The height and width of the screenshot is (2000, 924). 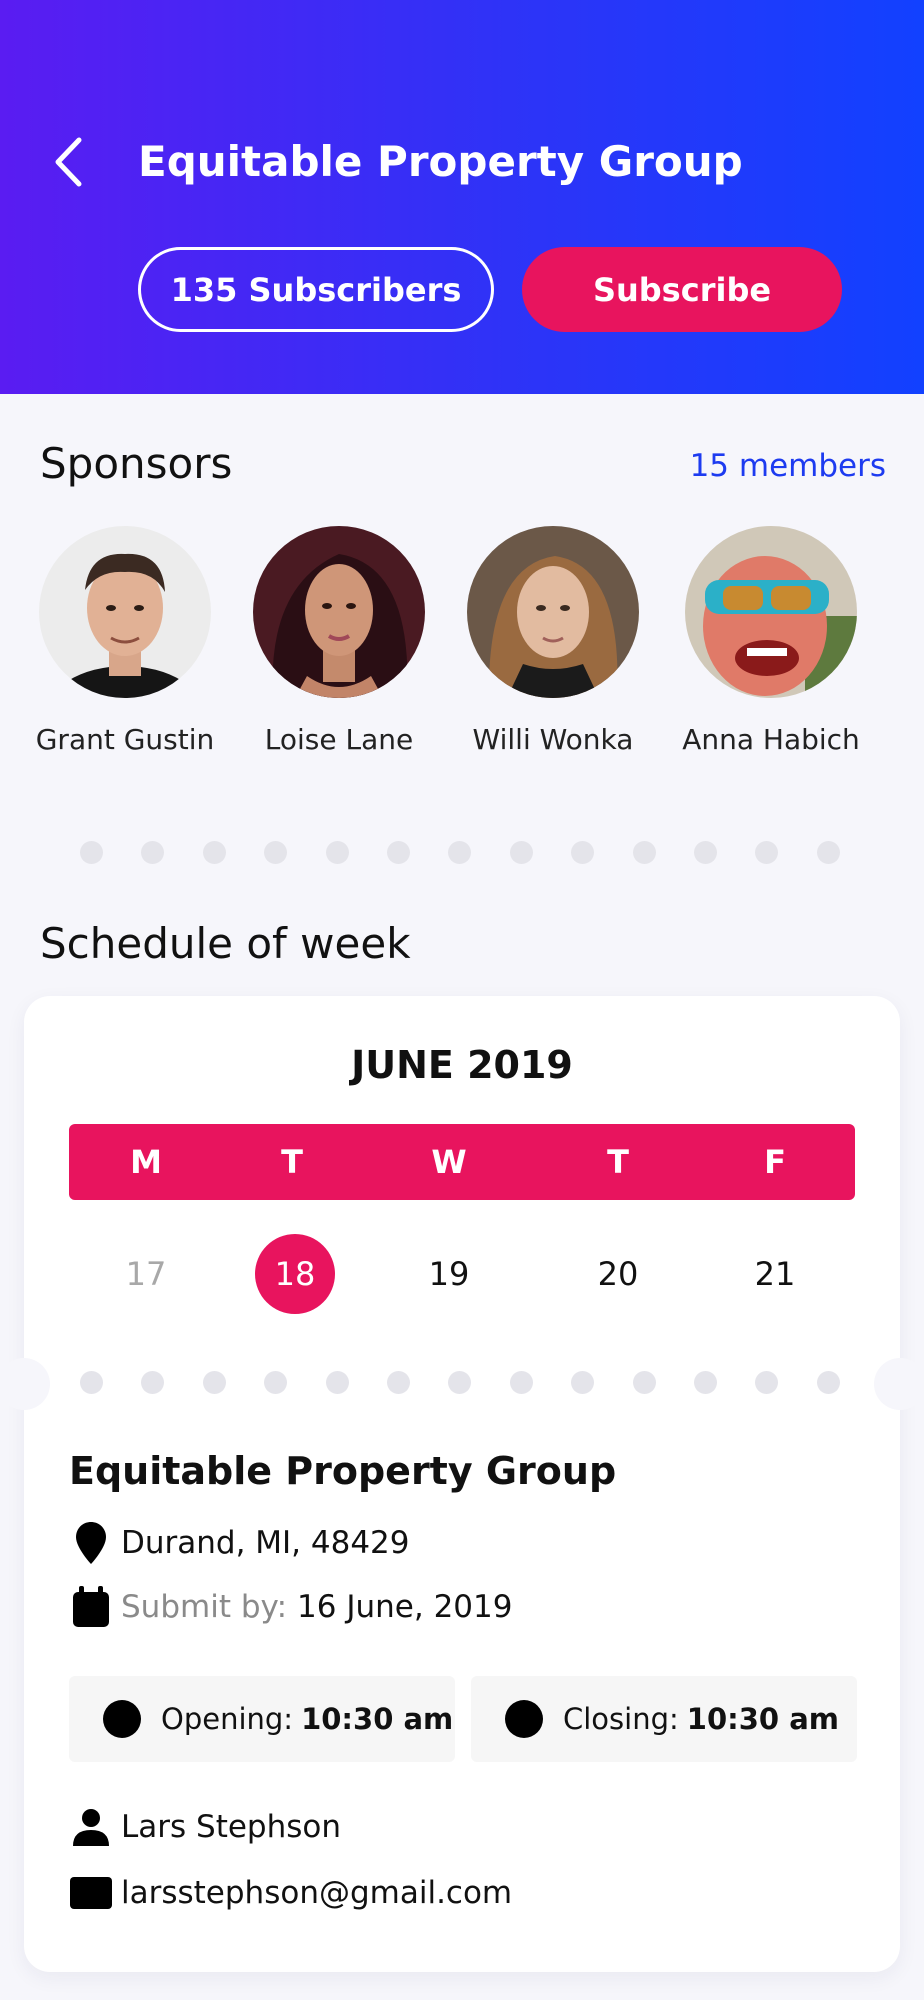 I want to click on card-divider-dots, so click(x=460, y=1382).